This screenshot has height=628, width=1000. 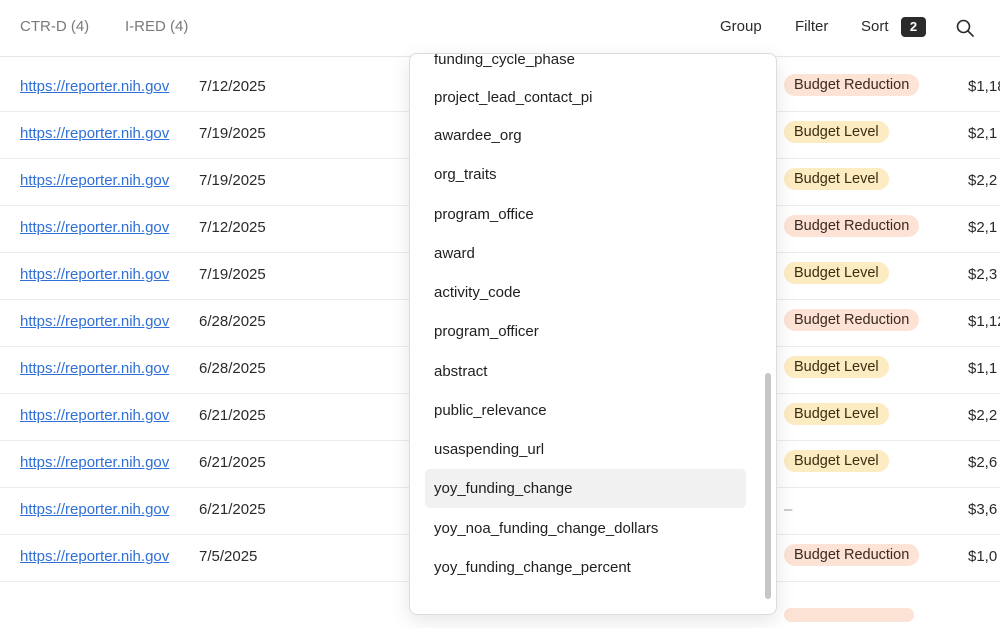 I want to click on dropdown-scrollbar-thumb, so click(x=768, y=486).